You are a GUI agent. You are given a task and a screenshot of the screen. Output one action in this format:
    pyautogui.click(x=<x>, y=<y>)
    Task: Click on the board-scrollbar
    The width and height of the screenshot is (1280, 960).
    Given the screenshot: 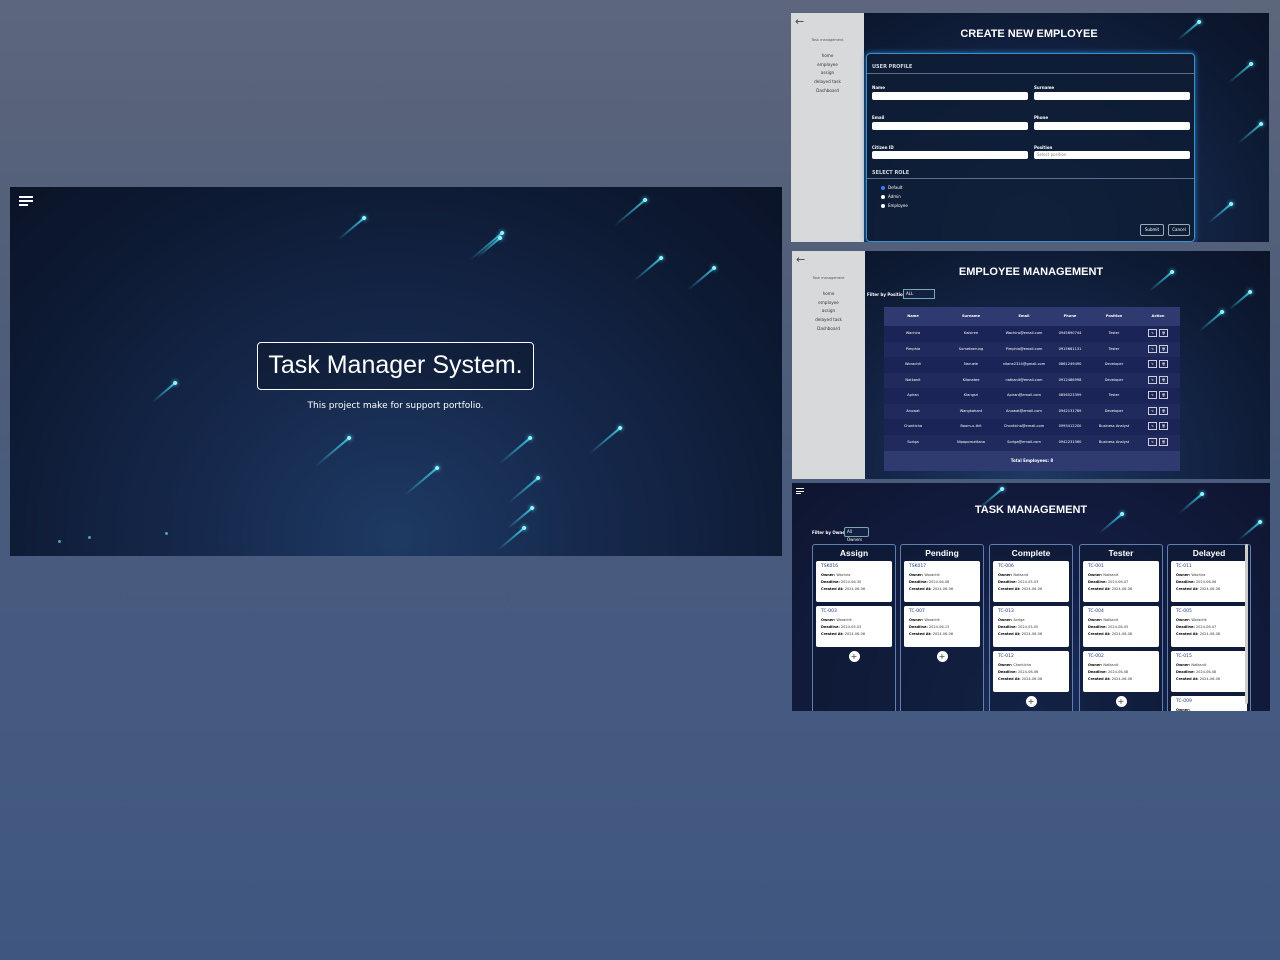 What is the action you would take?
    pyautogui.click(x=1246, y=624)
    